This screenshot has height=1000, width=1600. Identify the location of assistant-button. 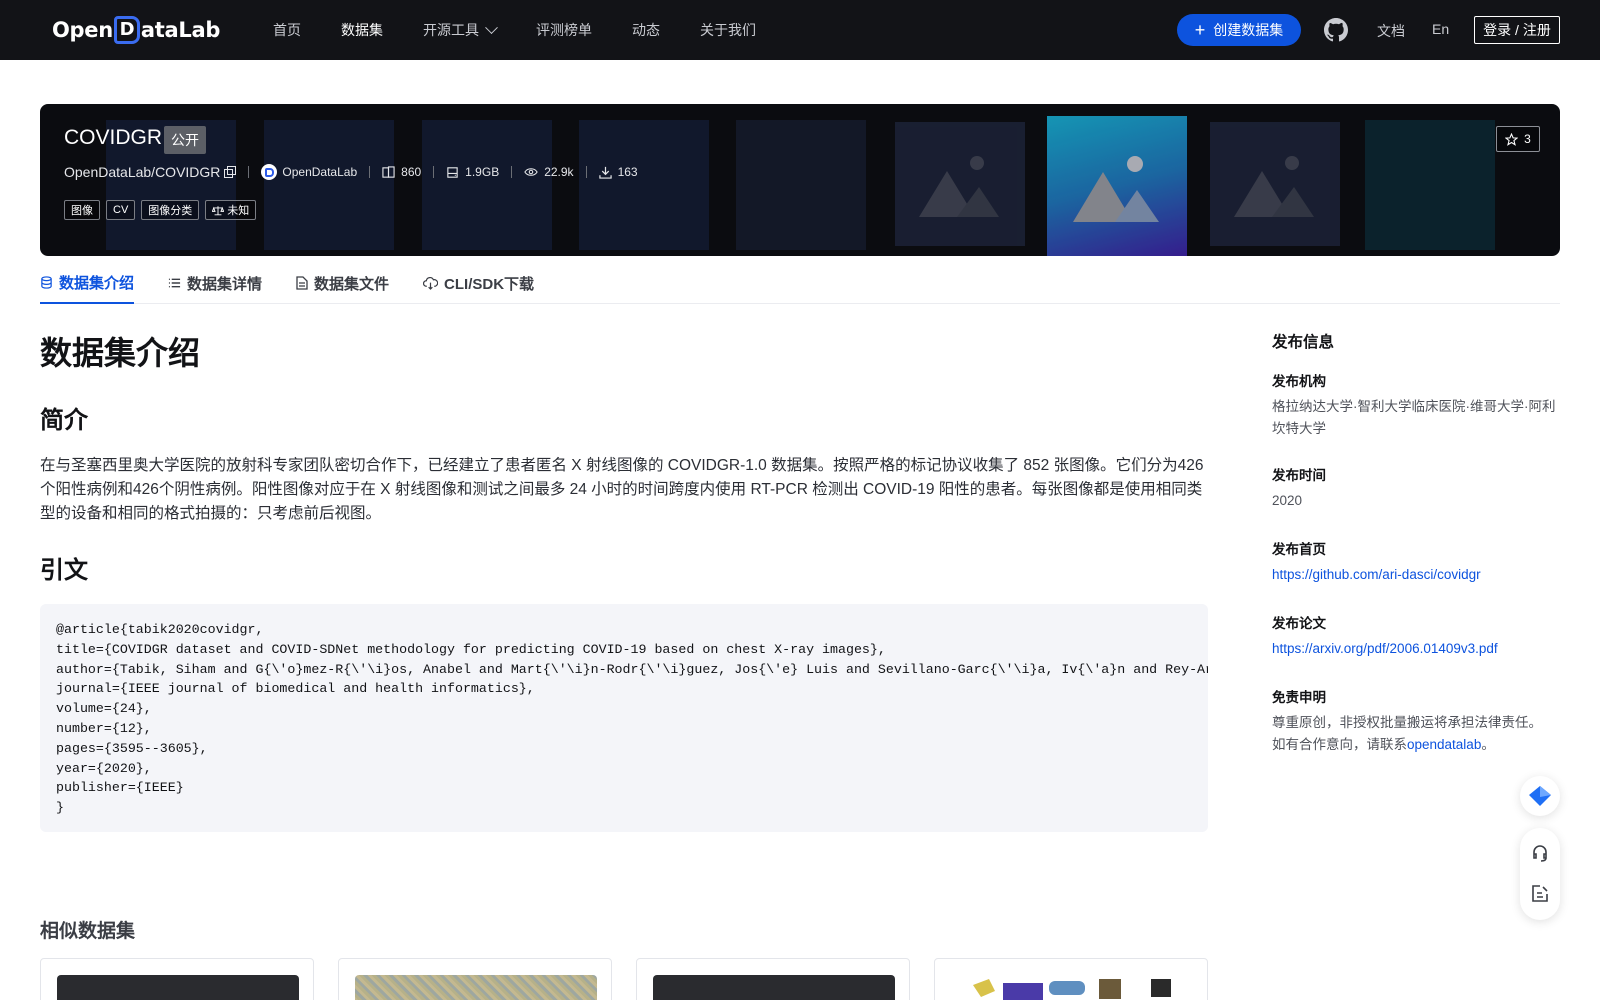
(1540, 796).